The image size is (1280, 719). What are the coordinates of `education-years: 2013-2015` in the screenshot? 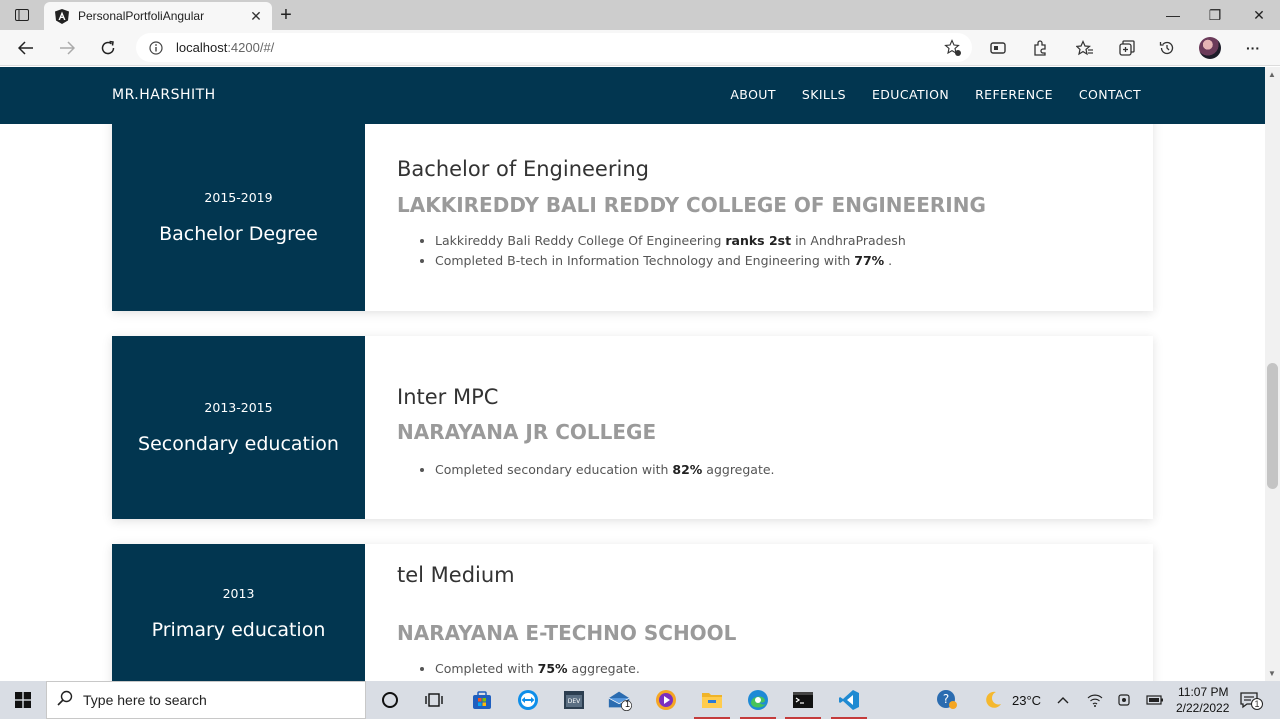 It's located at (238, 407).